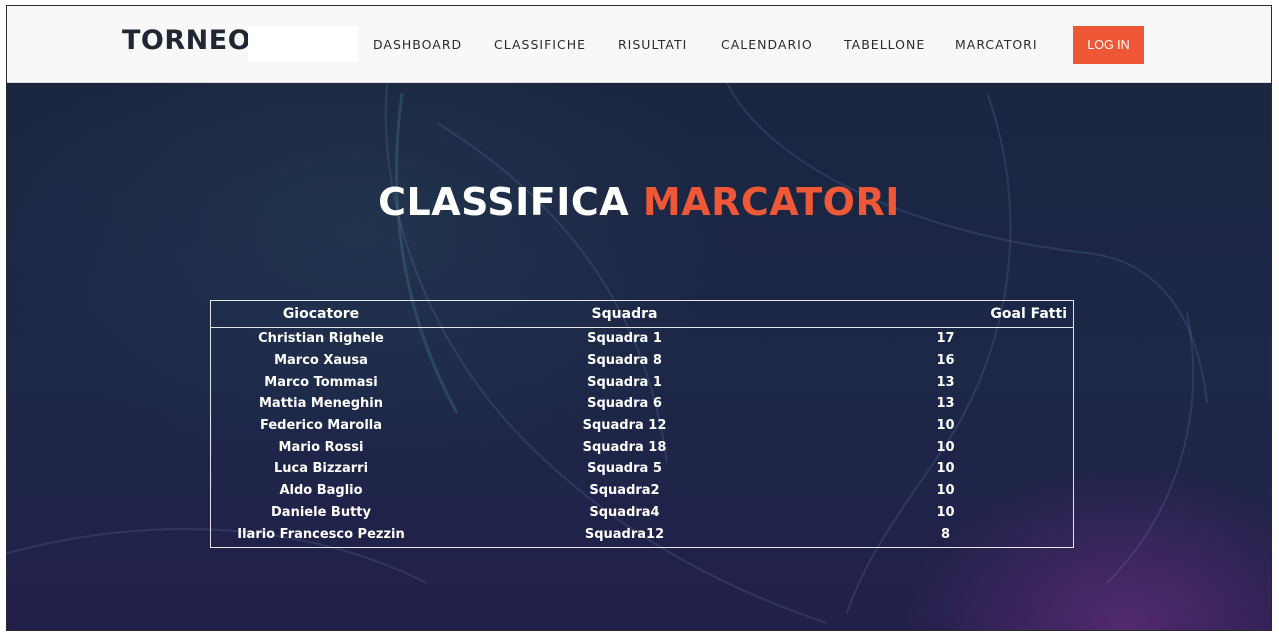 Image resolution: width=1279 pixels, height=636 pixels. I want to click on team-name: Squadra 12, so click(624, 426).